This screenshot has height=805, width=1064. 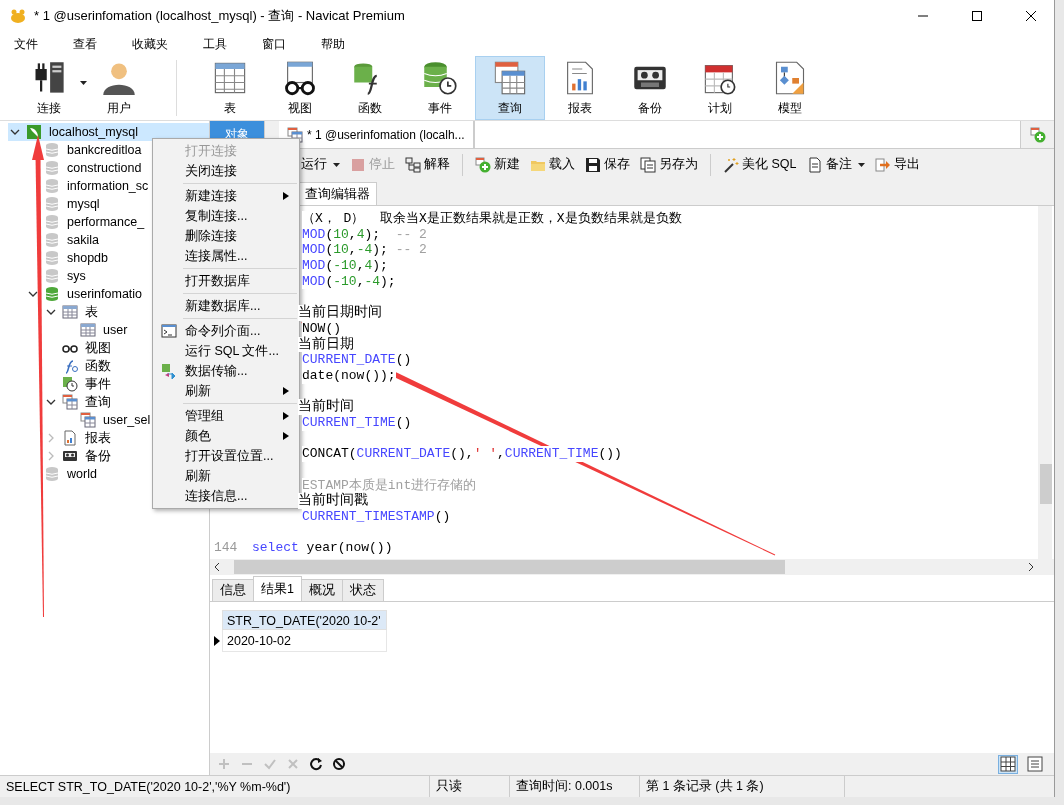 I want to click on menu-item: 颜色, so click(x=226, y=436).